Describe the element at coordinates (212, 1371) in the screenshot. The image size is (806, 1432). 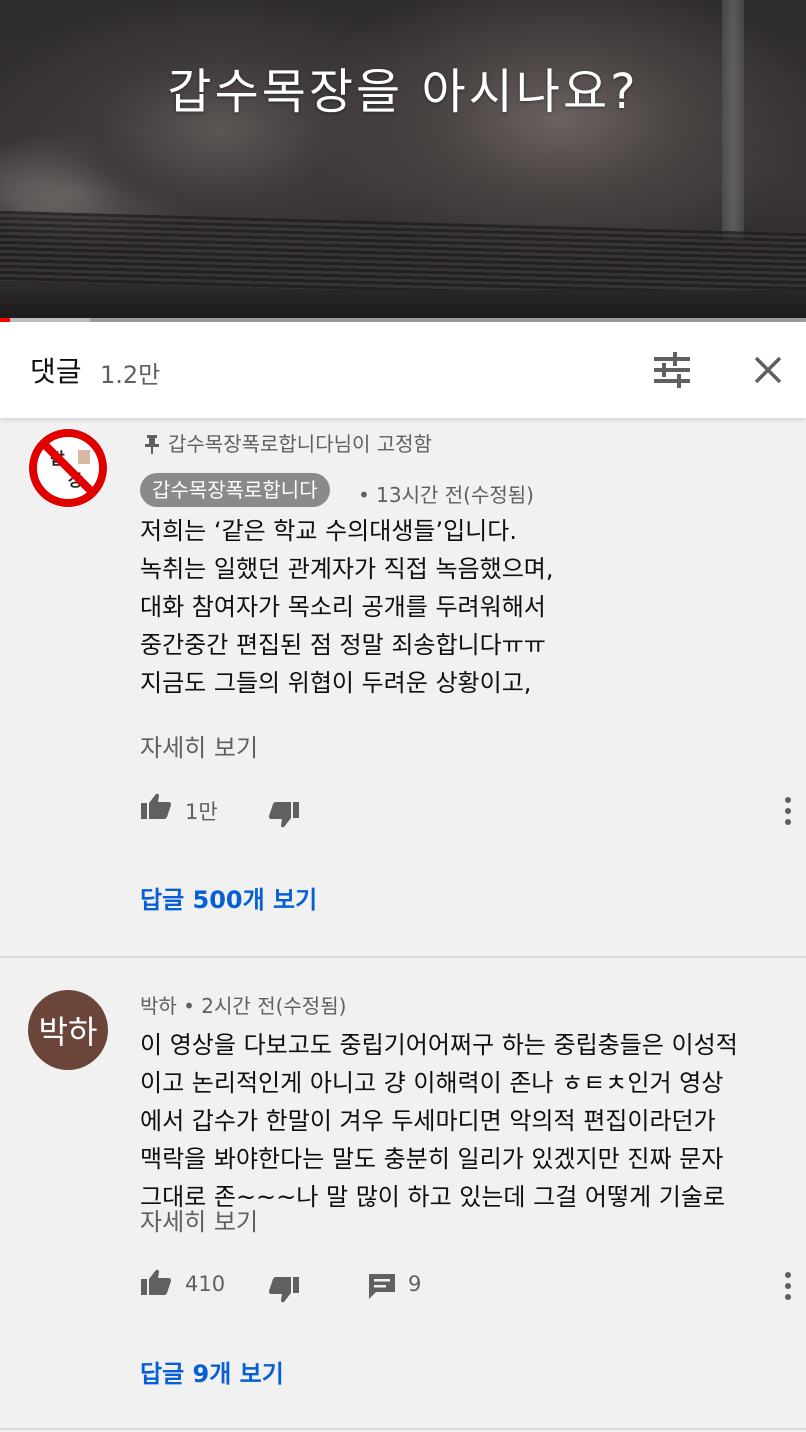
I see `view-replies-link: 답글 9개 보기` at that location.